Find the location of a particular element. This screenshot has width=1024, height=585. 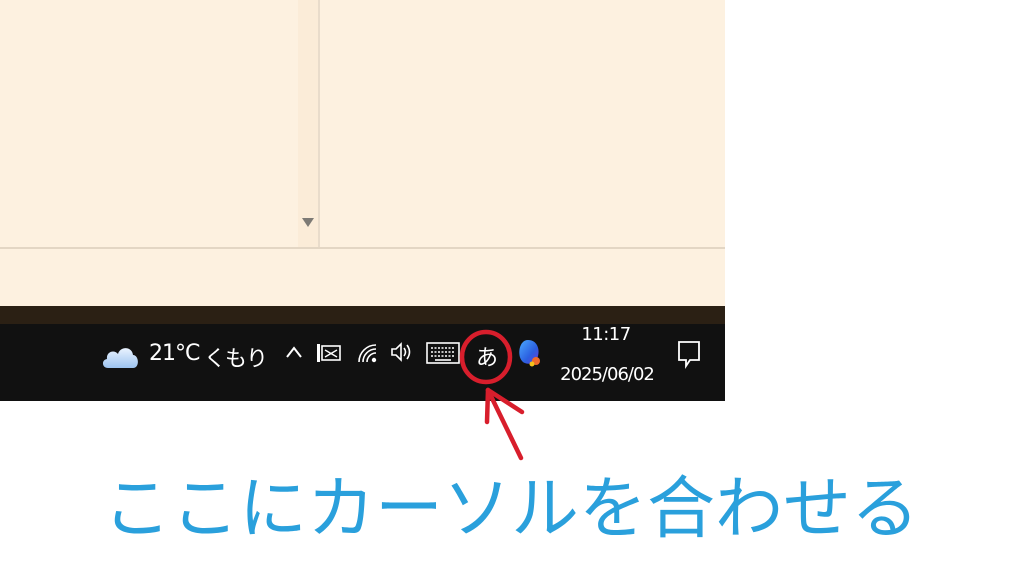

window-bottom-edge is located at coordinates (362, 315).